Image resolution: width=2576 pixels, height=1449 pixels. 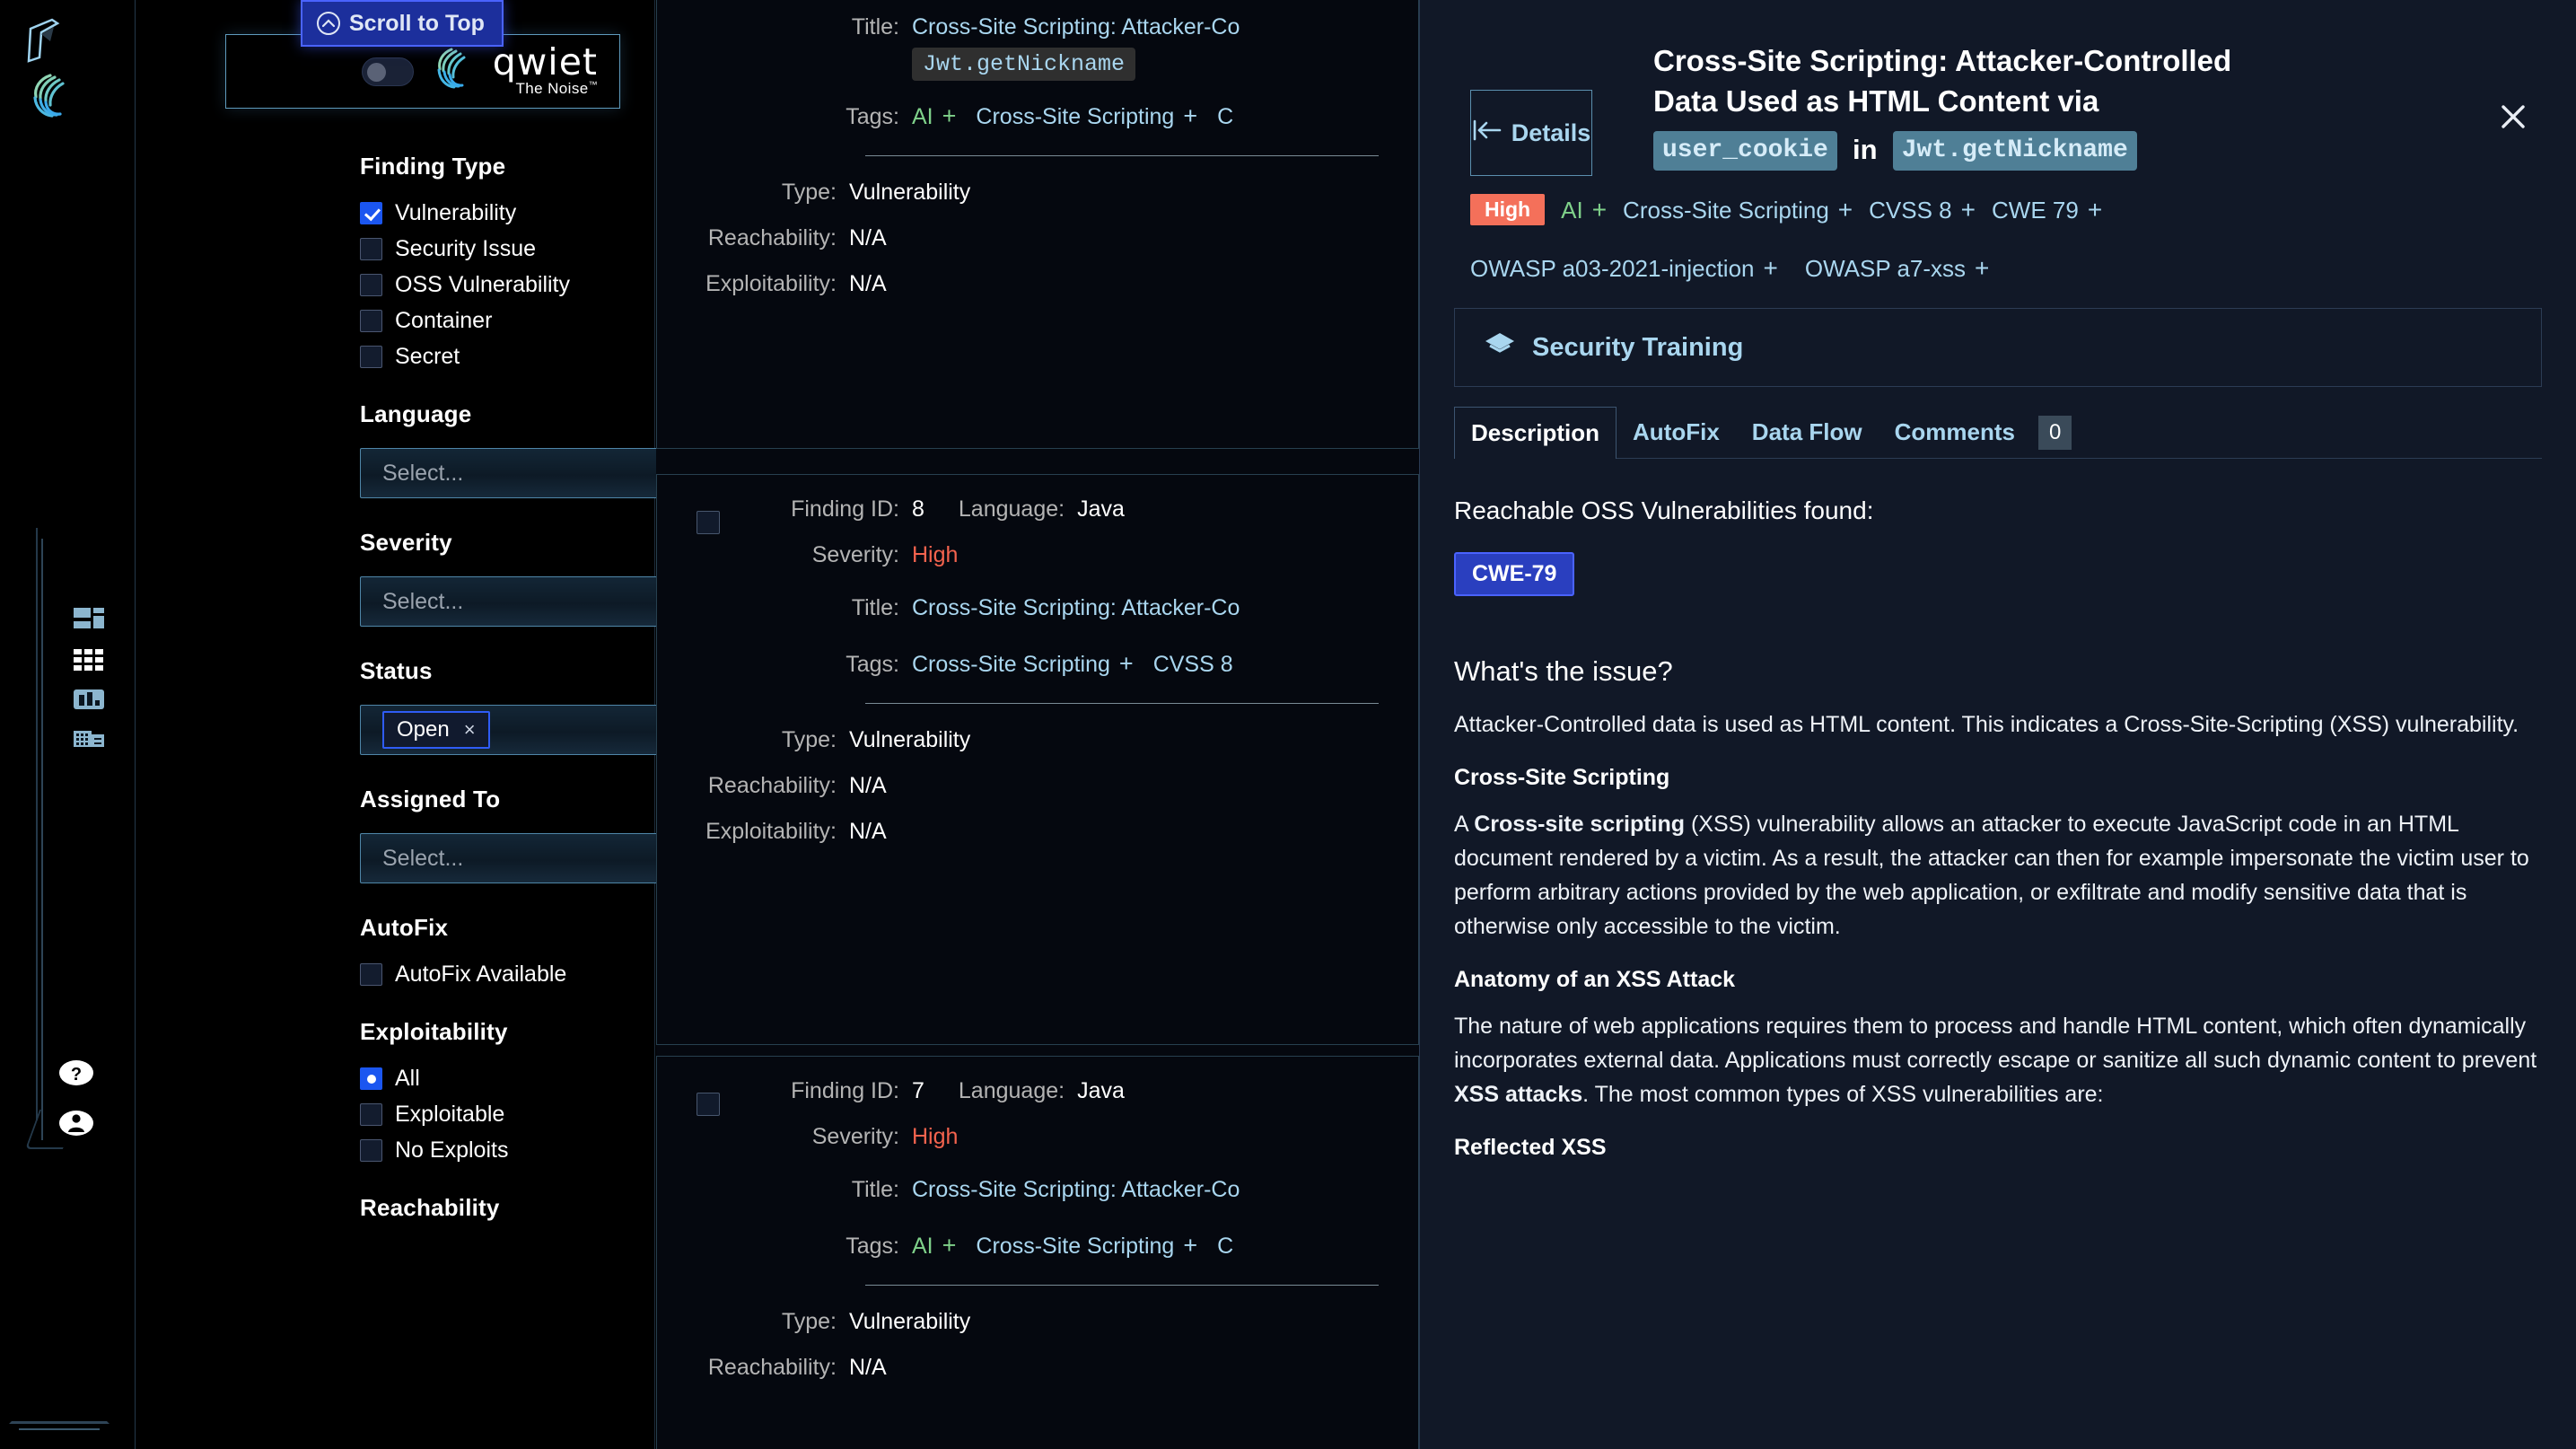 What do you see at coordinates (494, 249) in the screenshot?
I see `checkbox-security-issue: Security Issue` at bounding box center [494, 249].